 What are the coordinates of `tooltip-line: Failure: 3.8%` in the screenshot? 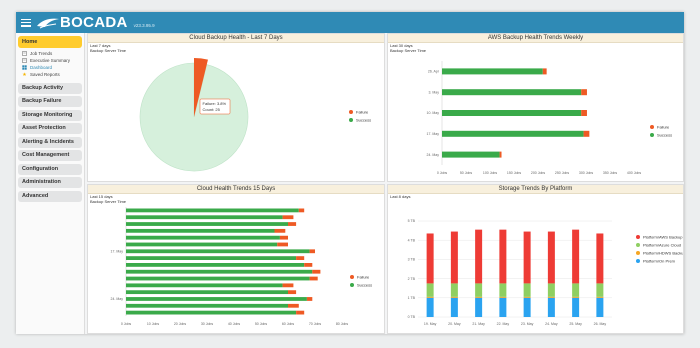 It's located at (215, 103).